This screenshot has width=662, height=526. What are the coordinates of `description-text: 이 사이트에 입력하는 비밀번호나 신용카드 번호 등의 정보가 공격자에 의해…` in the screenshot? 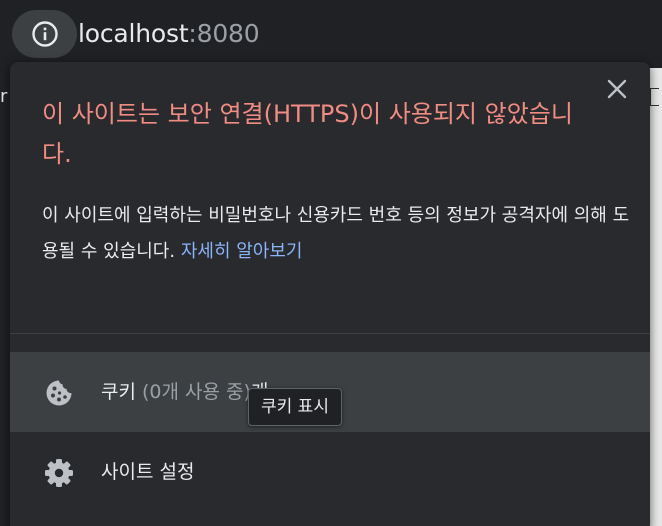 It's located at (336, 233).